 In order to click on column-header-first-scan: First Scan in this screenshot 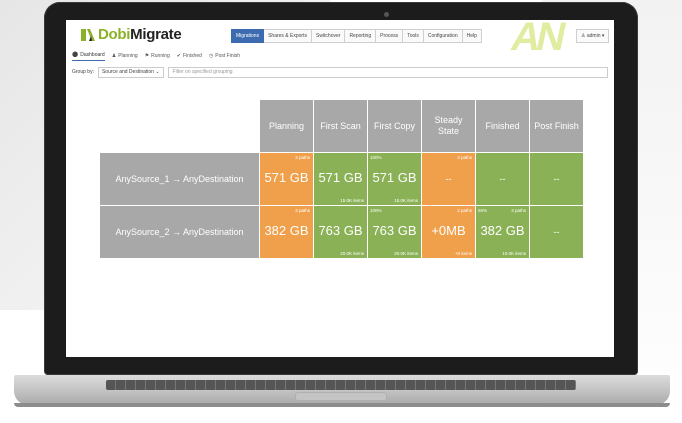, I will do `click(340, 126)`.